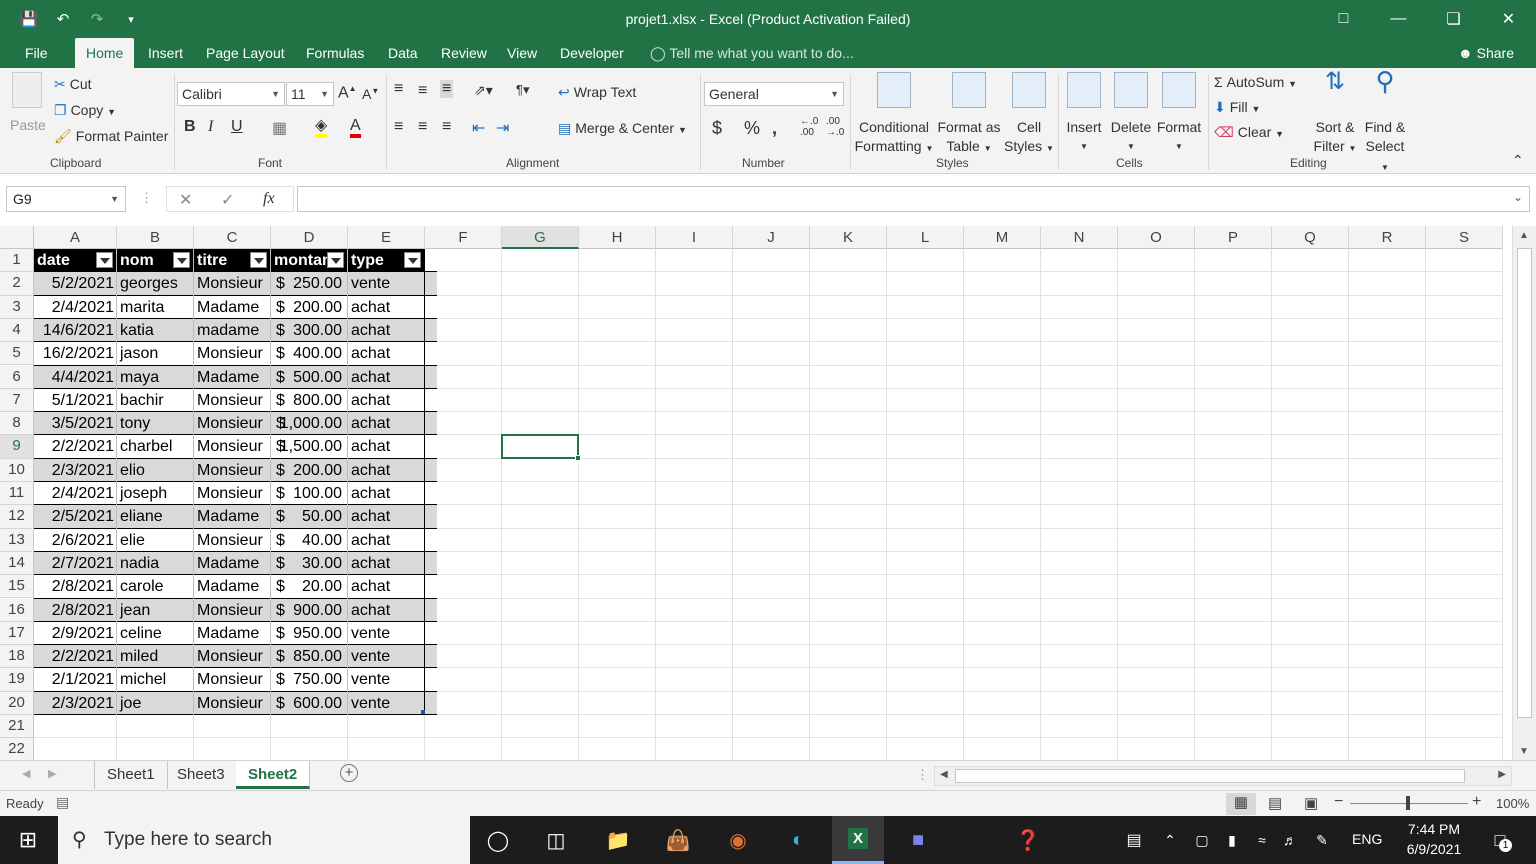 The image size is (1536, 864). Describe the element at coordinates (738, 840) in the screenshot. I see `media-player-icon: ◉` at that location.